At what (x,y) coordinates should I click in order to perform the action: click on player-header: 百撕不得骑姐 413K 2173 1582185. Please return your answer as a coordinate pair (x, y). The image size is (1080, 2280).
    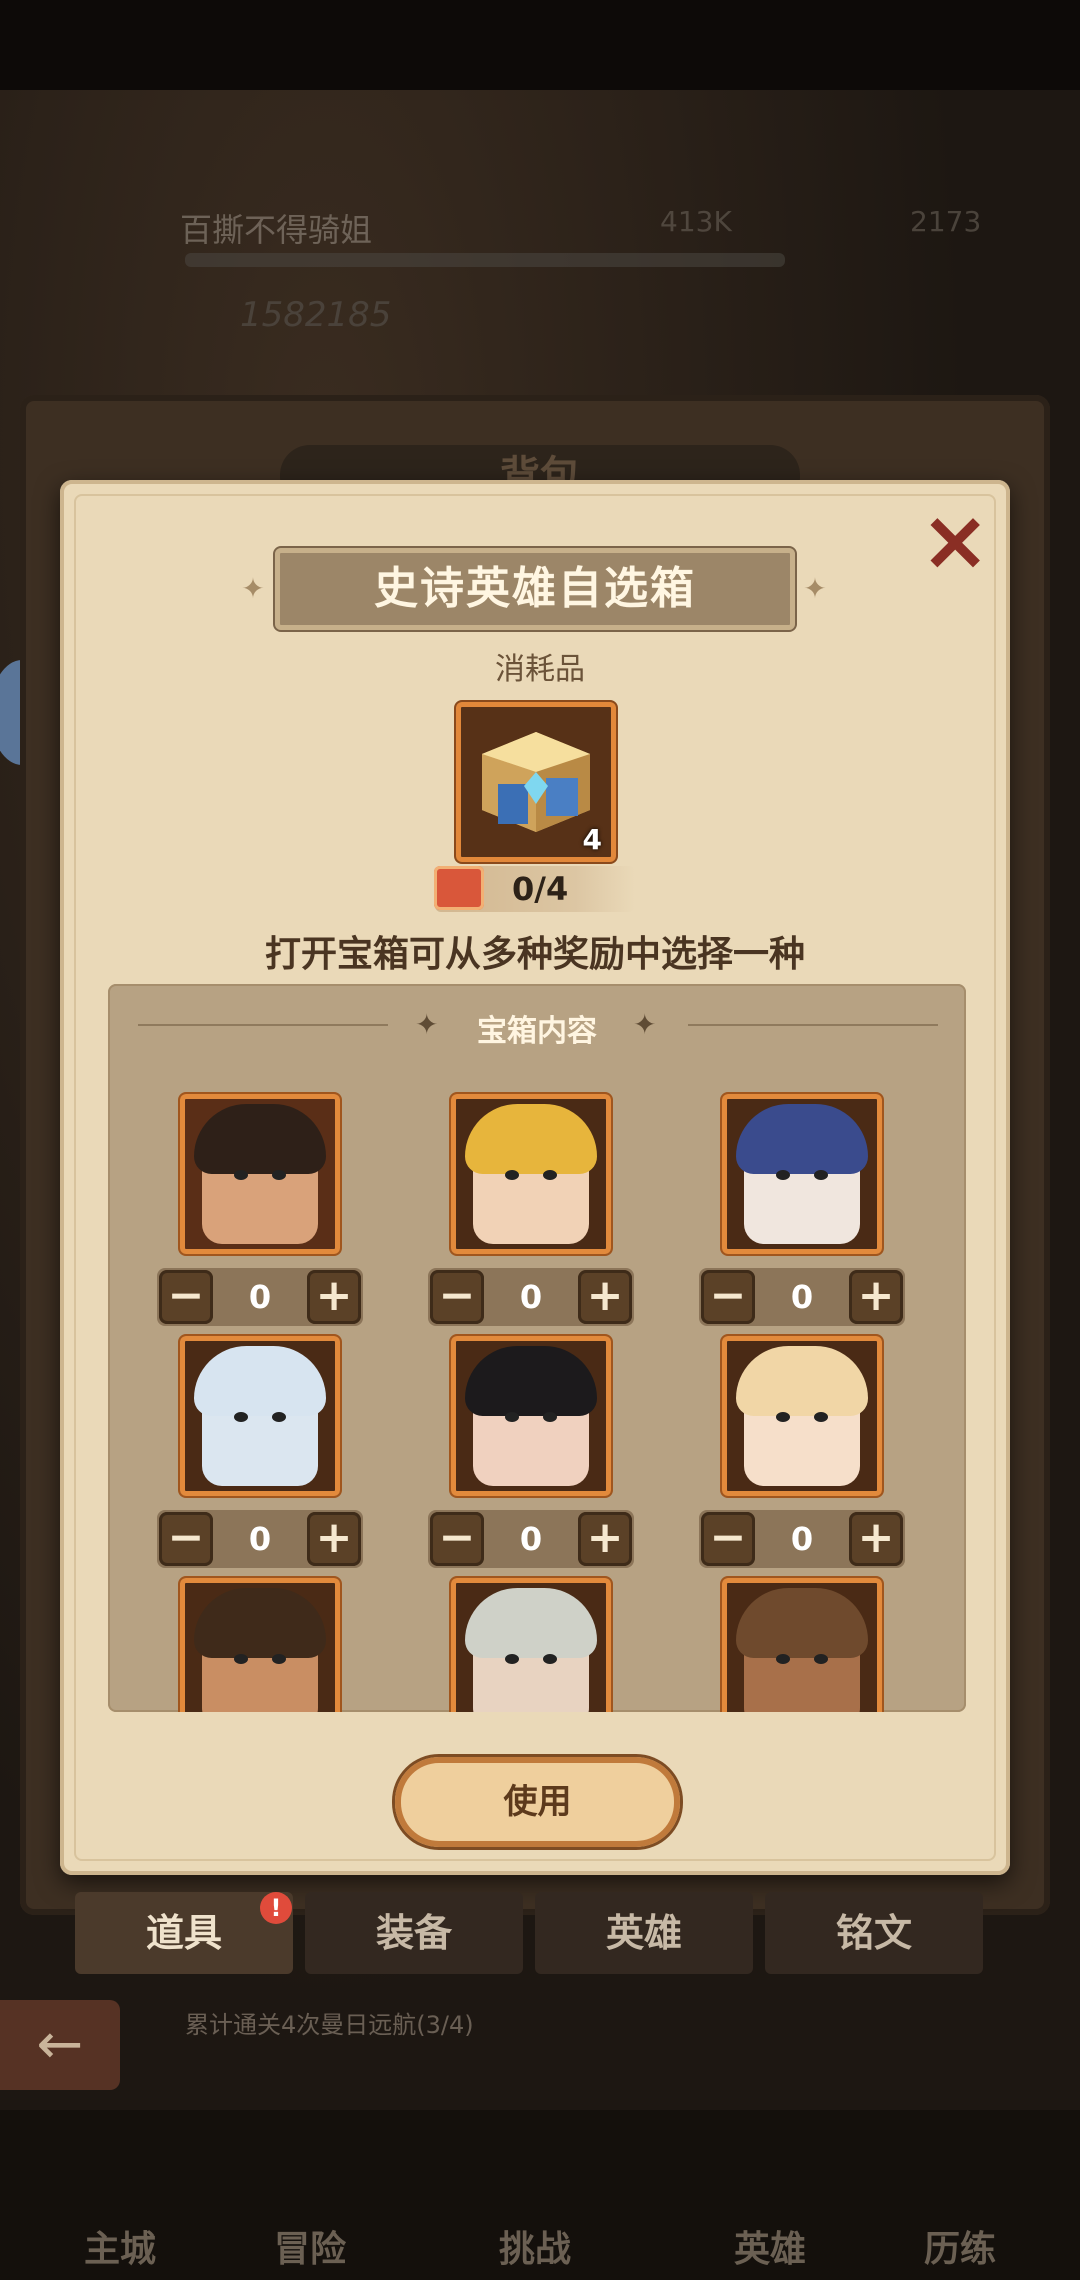
    Looking at the image, I should click on (540, 245).